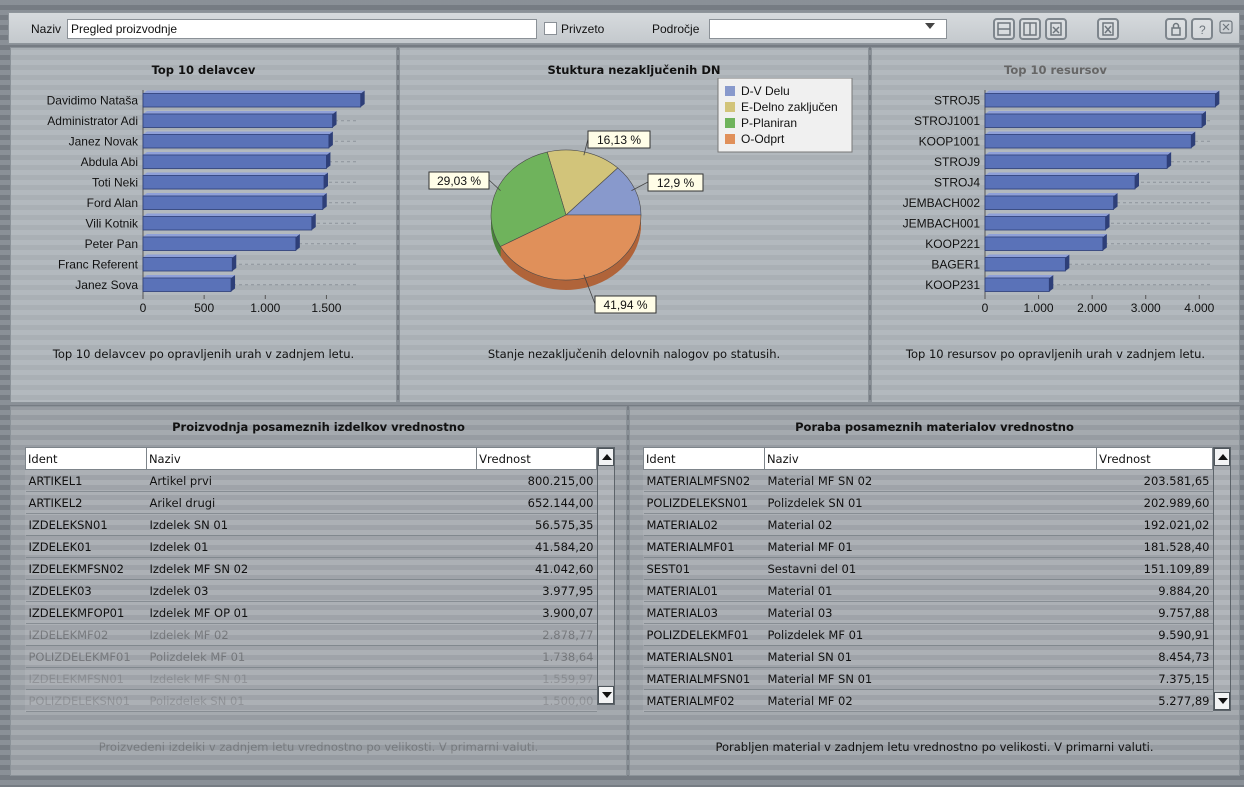 This screenshot has width=1244, height=787. Describe the element at coordinates (704, 546) in the screenshot. I see `cell-ident: MATERIALMF01` at that location.